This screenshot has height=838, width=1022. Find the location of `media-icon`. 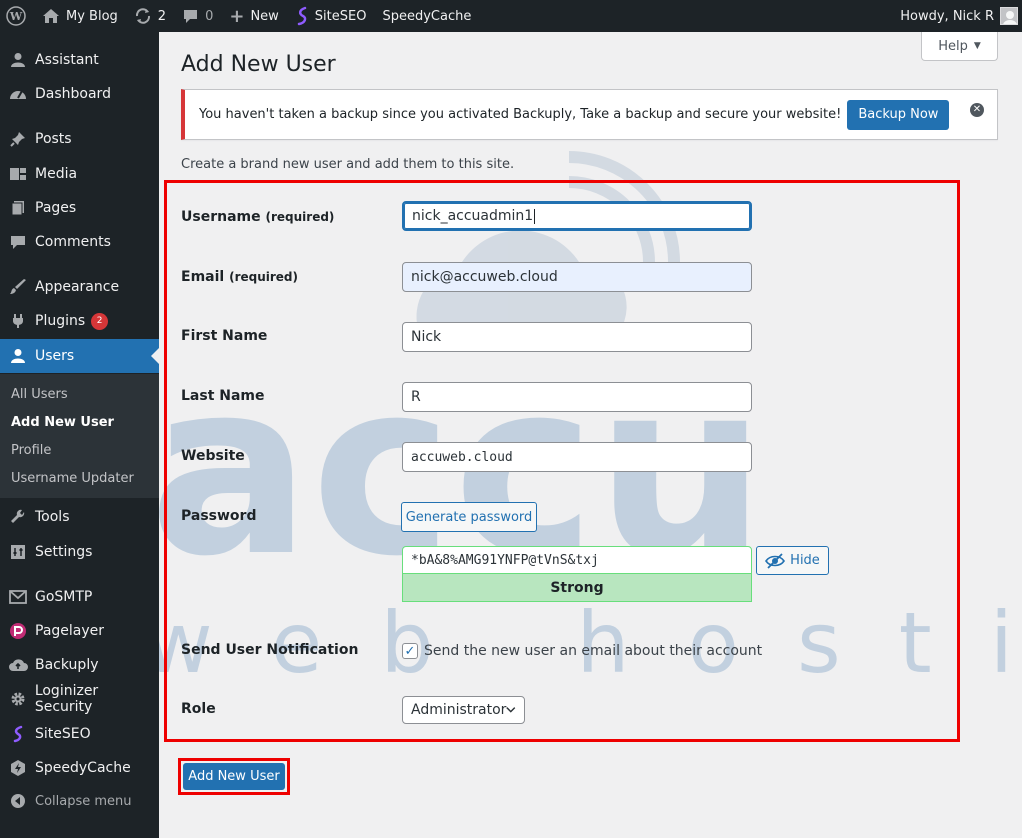

media-icon is located at coordinates (18, 174).